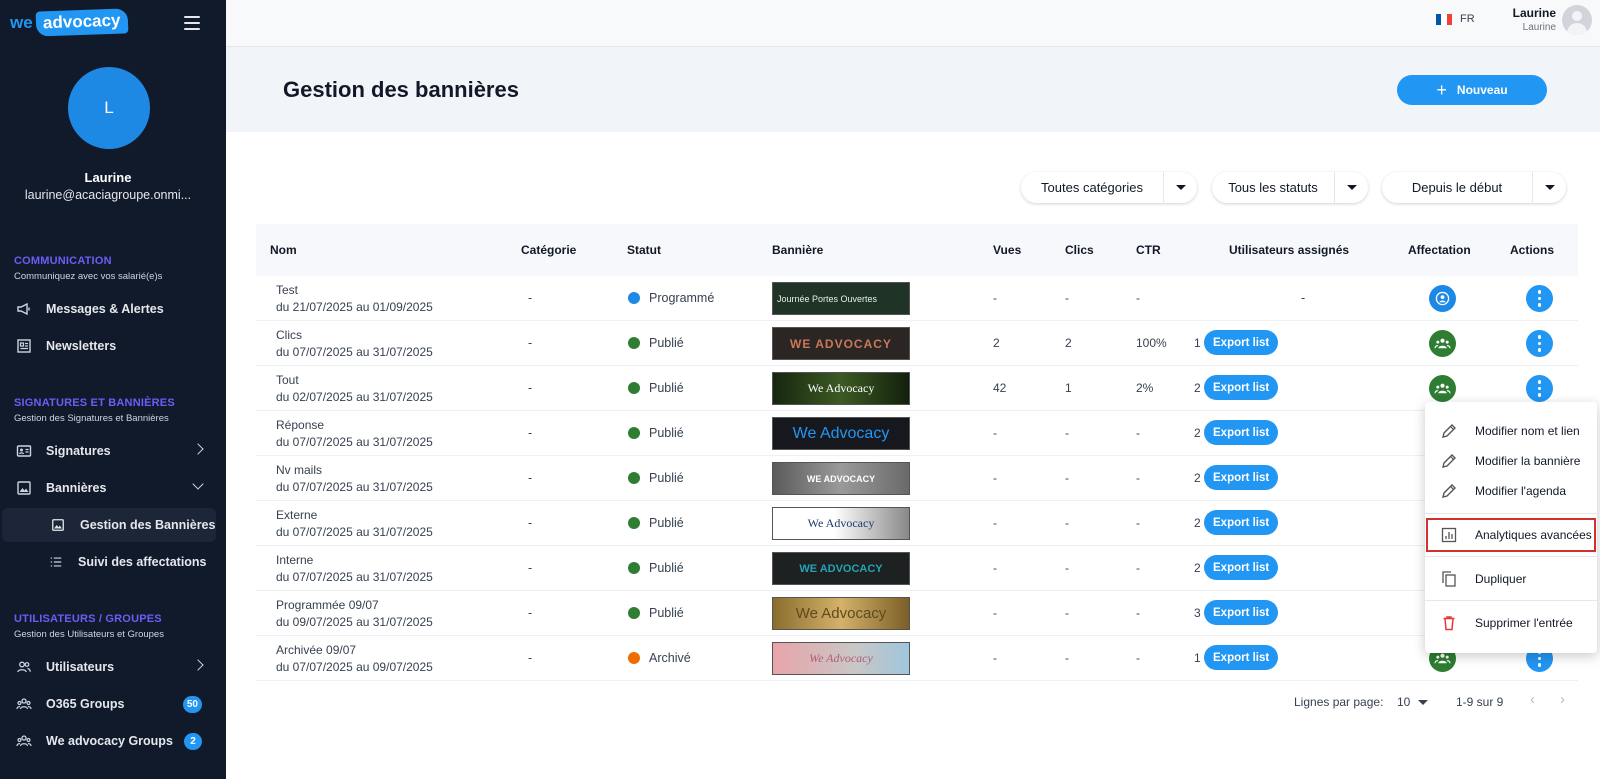  I want to click on column-header-clicks: Clics, so click(1079, 250).